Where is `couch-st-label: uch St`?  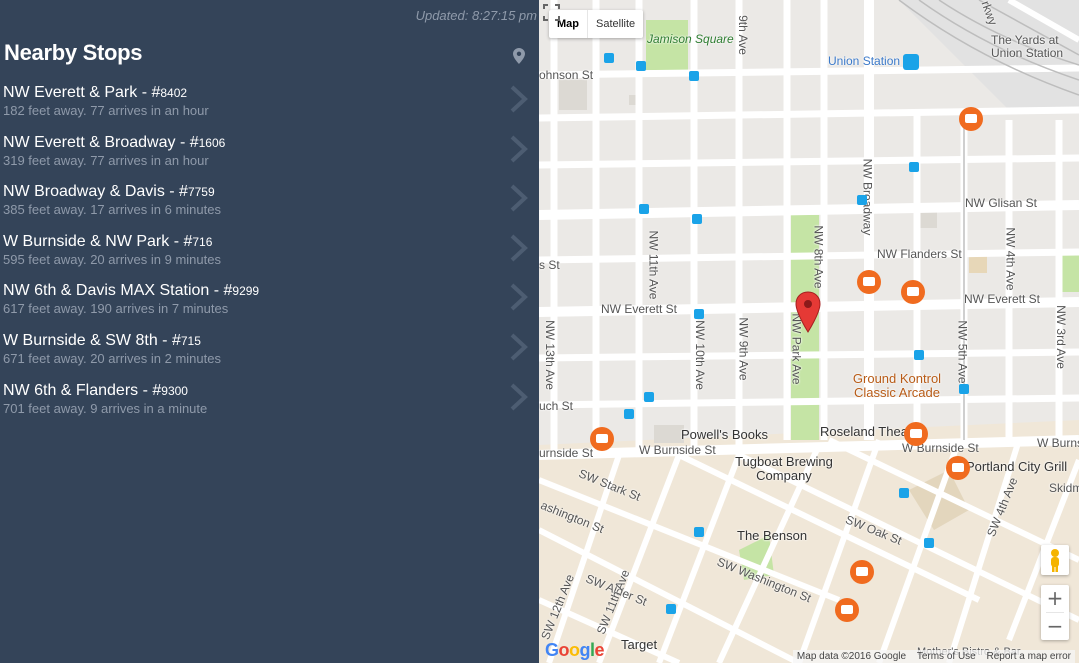 couch-st-label: uch St is located at coordinates (556, 406).